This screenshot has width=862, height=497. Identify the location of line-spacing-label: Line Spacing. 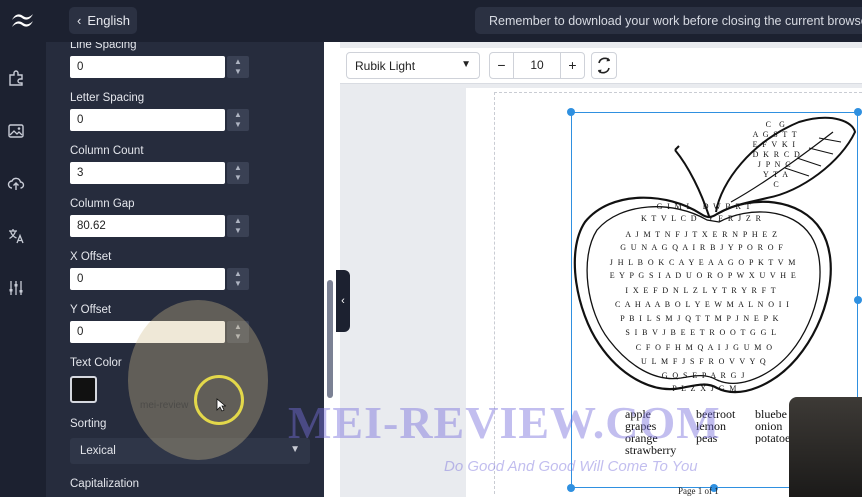
(103, 46).